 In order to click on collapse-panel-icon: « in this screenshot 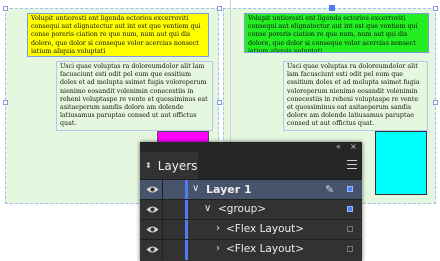, I will do `click(338, 147)`.